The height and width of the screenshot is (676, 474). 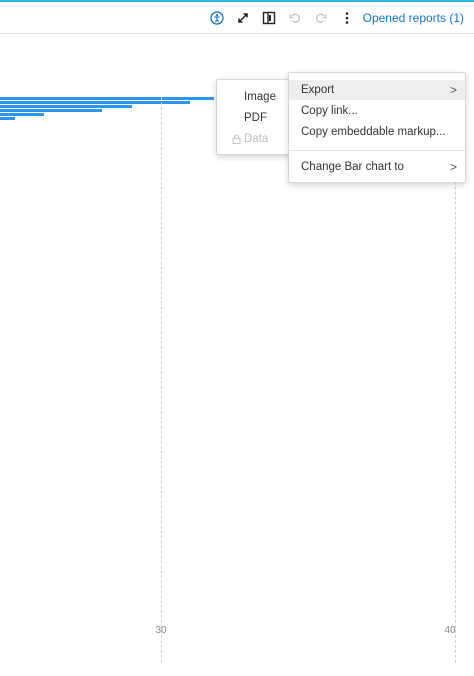 I want to click on x-tick-label: 40, so click(x=450, y=630).